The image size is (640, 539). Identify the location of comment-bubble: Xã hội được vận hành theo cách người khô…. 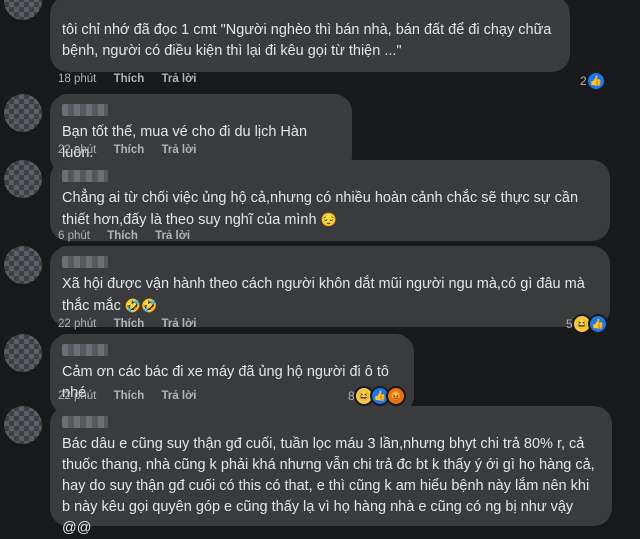
(330, 286).